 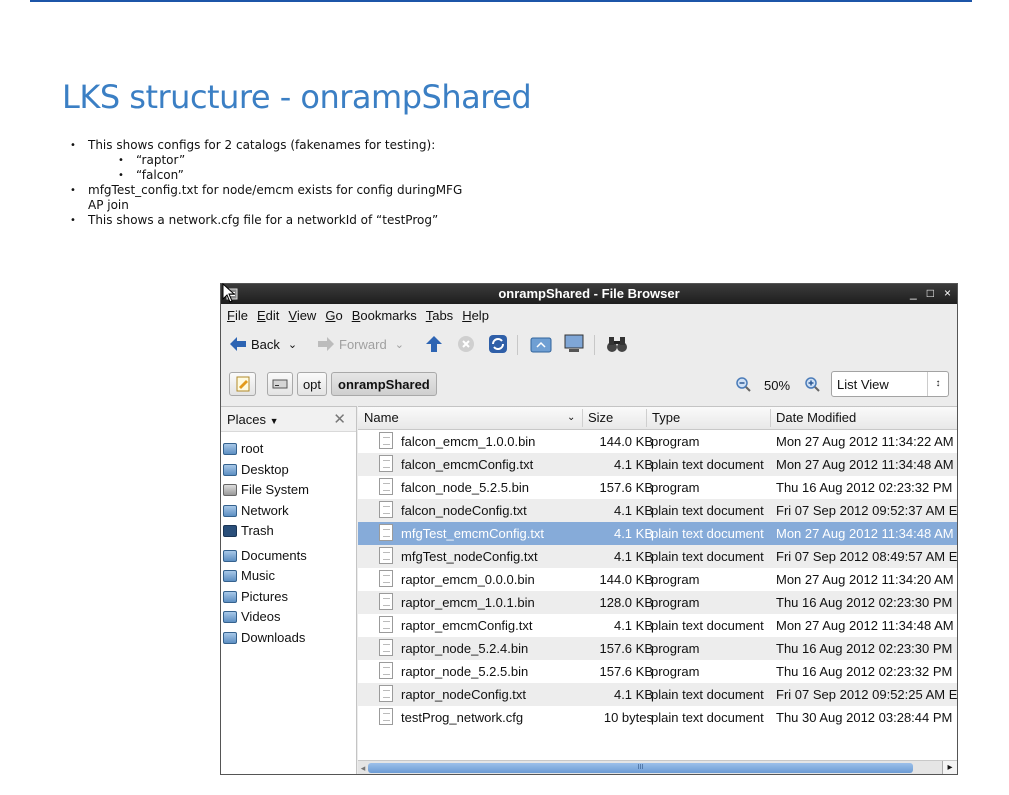 I want to click on back-label: Back, so click(x=265, y=344).